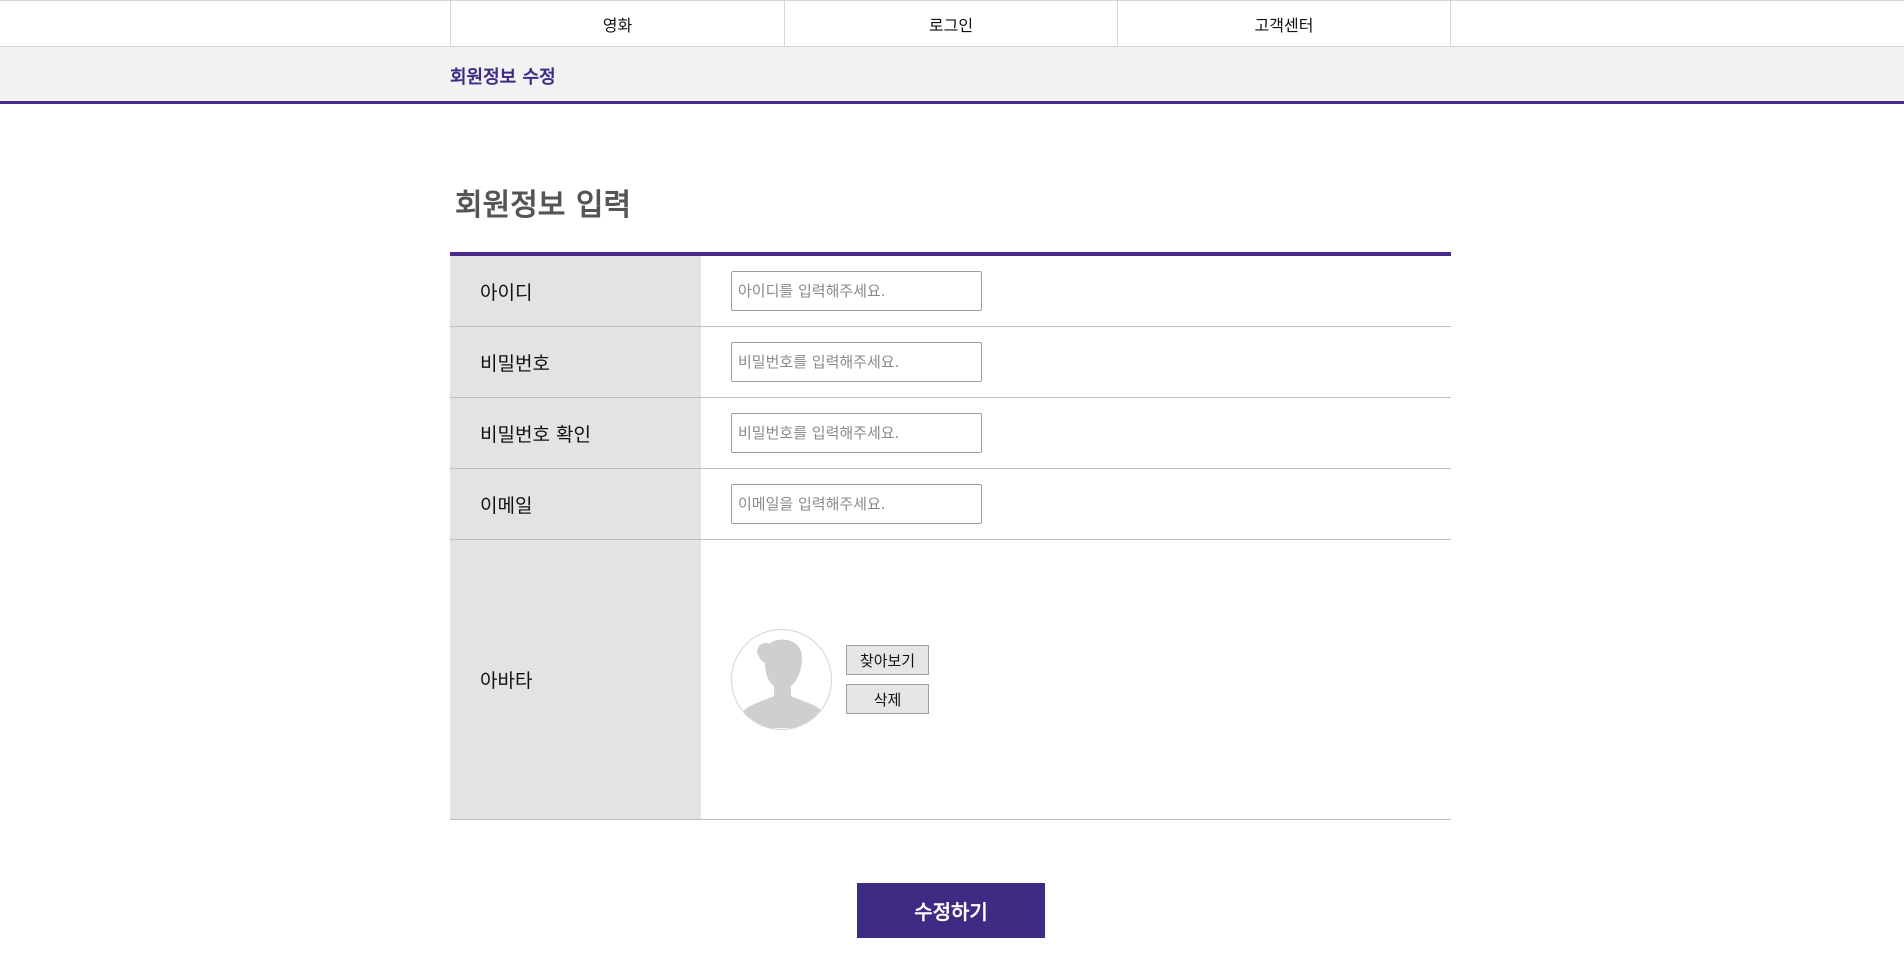 Image resolution: width=1904 pixels, height=974 pixels. I want to click on page-subheader: 회원정보 수정, so click(952, 75).